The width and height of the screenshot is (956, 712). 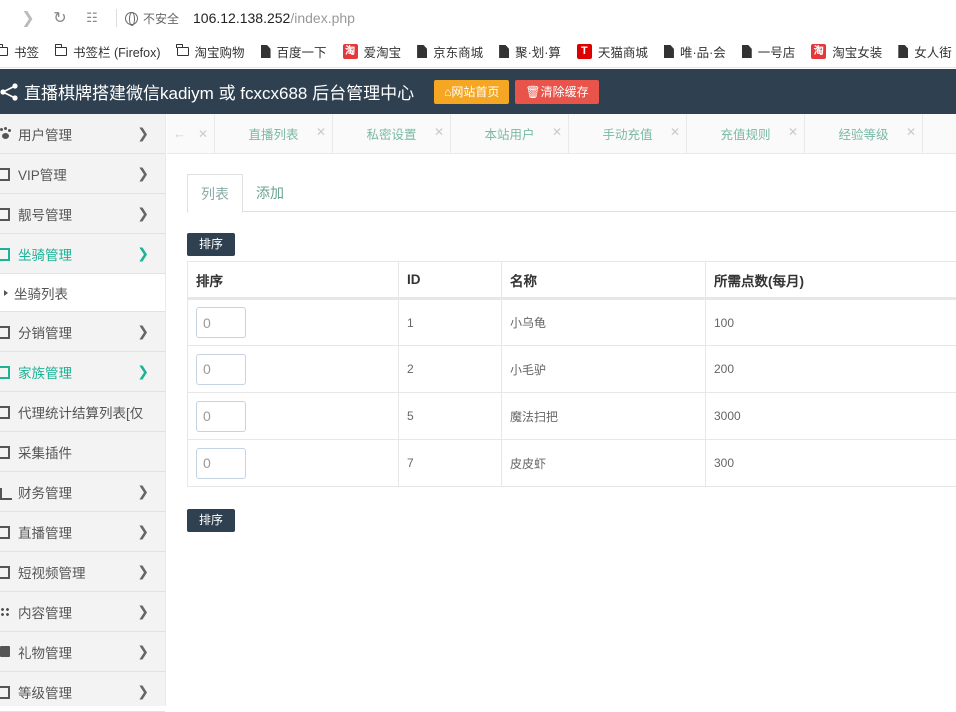 I want to click on bookmark-item: 书签, so click(x=19, y=51).